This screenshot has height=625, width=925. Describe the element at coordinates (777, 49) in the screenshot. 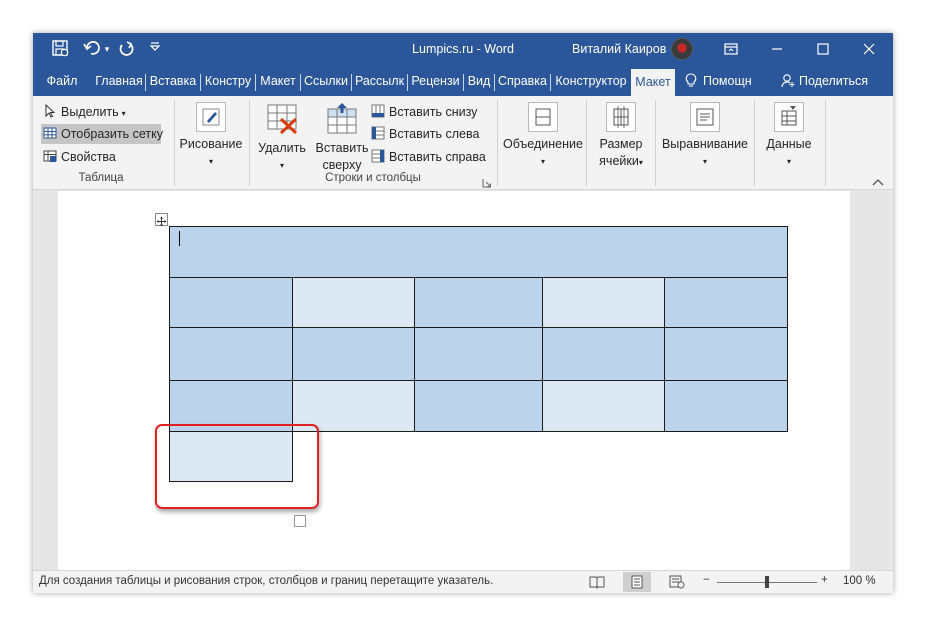

I see `minimize-icon` at that location.